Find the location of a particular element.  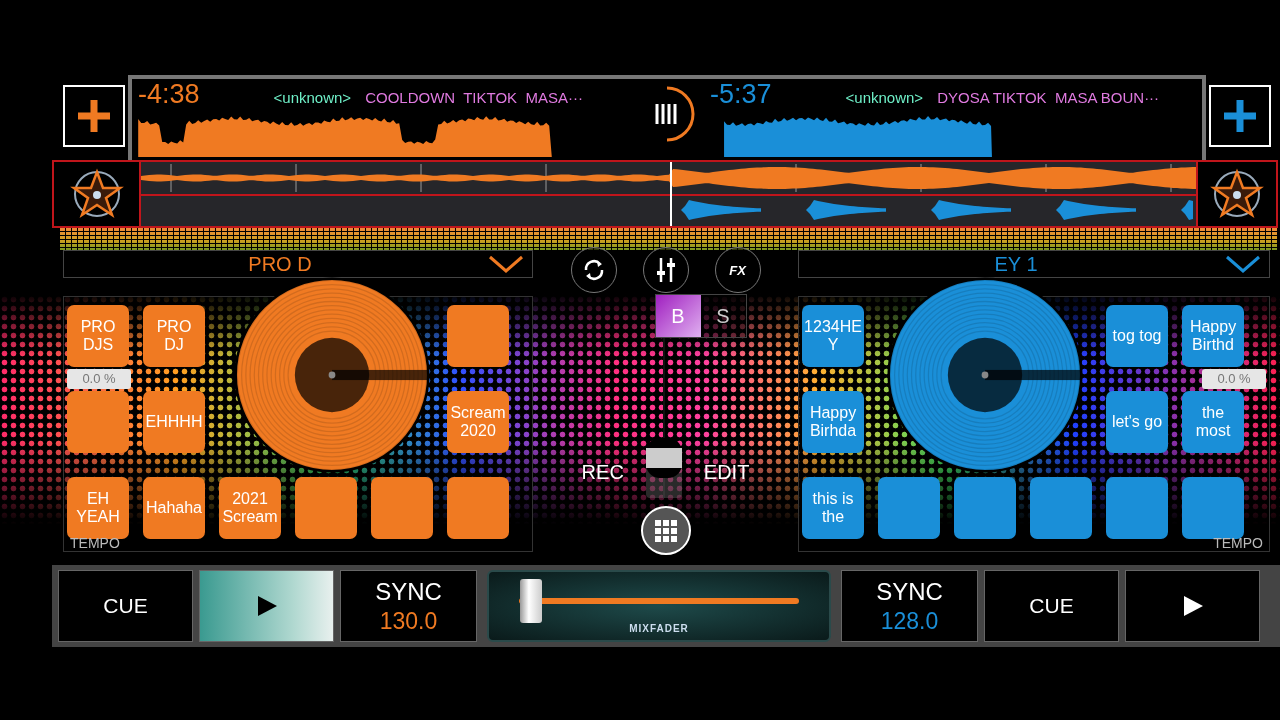

fx-button: FX is located at coordinates (737, 270).